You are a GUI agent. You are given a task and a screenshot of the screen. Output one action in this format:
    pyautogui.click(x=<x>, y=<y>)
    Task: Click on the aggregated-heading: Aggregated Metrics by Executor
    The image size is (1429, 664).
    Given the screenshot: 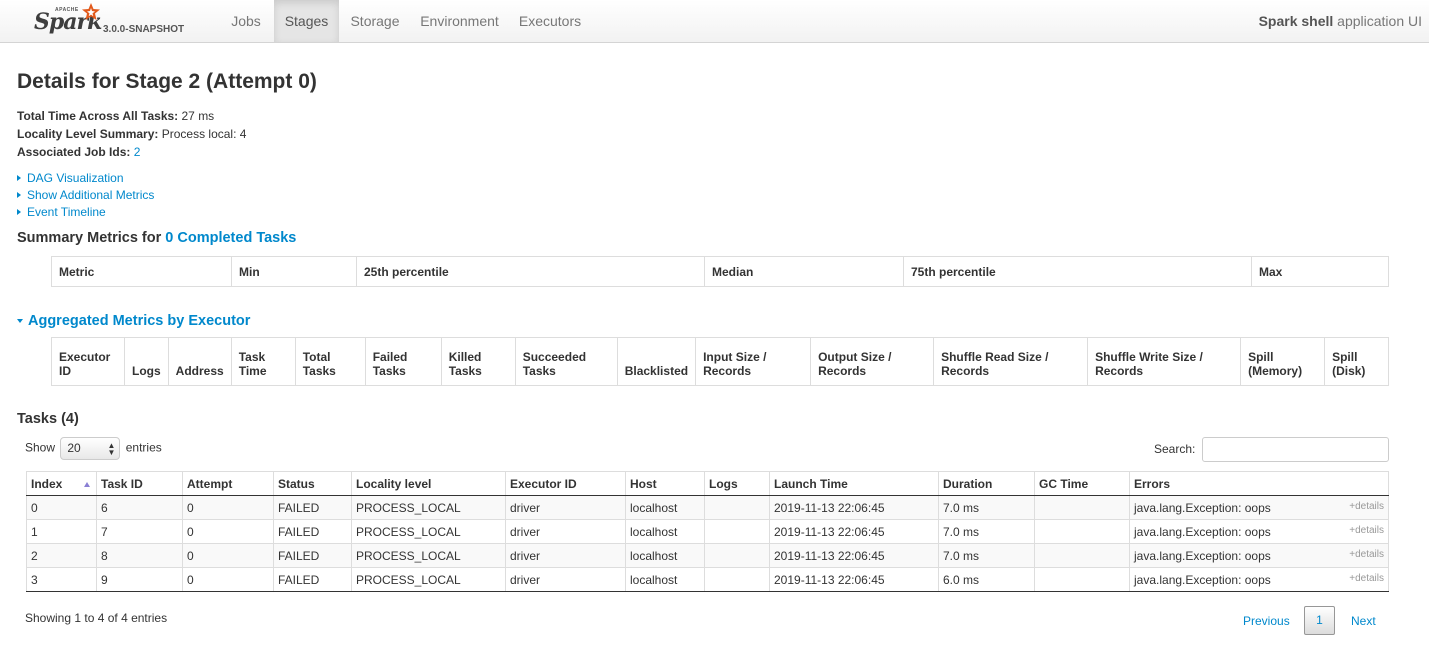 What is the action you would take?
    pyautogui.click(x=139, y=321)
    